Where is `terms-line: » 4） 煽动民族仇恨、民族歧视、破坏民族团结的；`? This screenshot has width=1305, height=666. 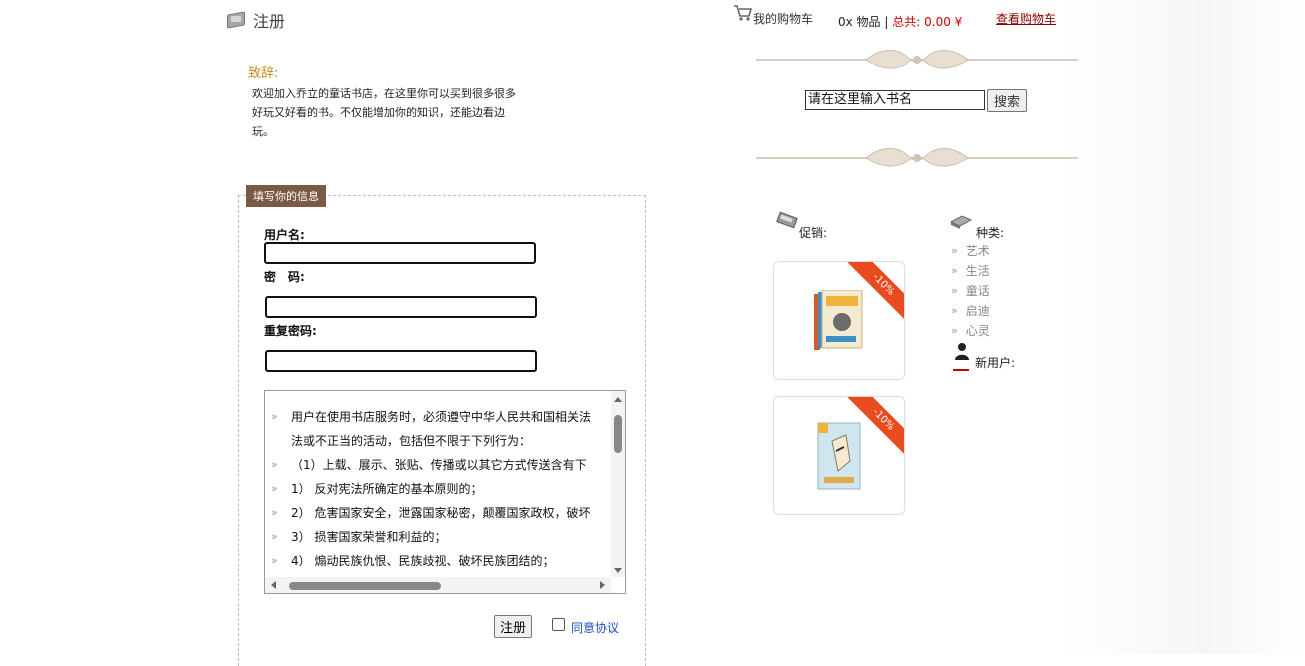 terms-line: » 4） 煽动民族仇恨、民族歧视、破坏民族团结的； is located at coordinates (441, 561).